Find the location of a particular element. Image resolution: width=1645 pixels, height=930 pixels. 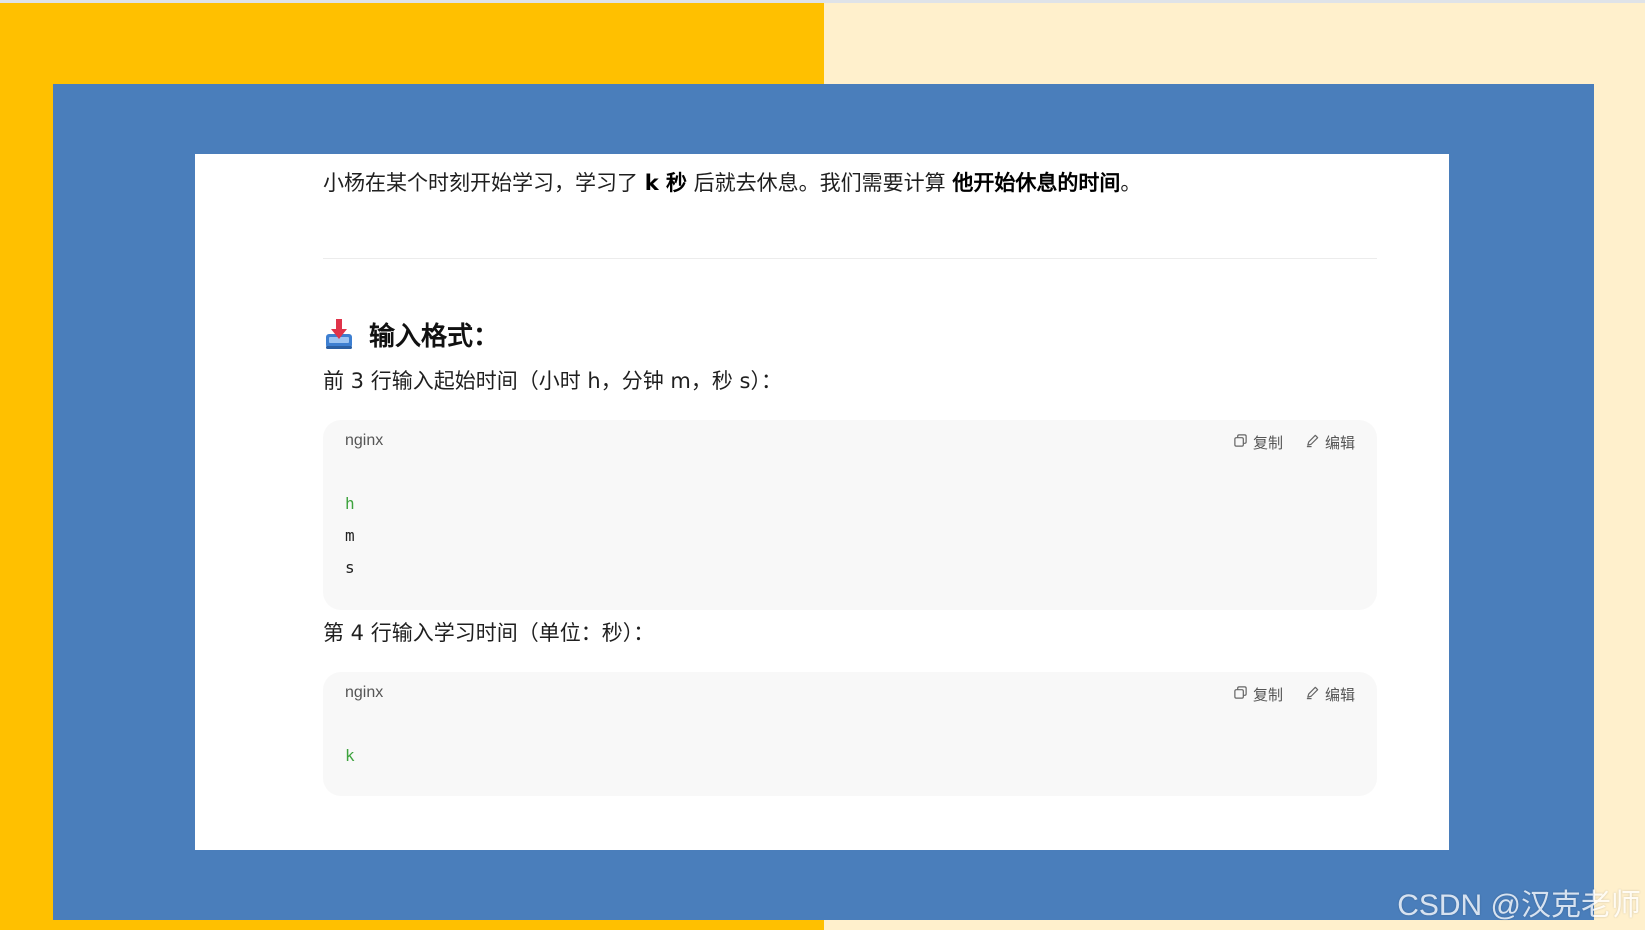

code-block-1: nginx 复制 编辑 h m s is located at coordinates (850, 515).